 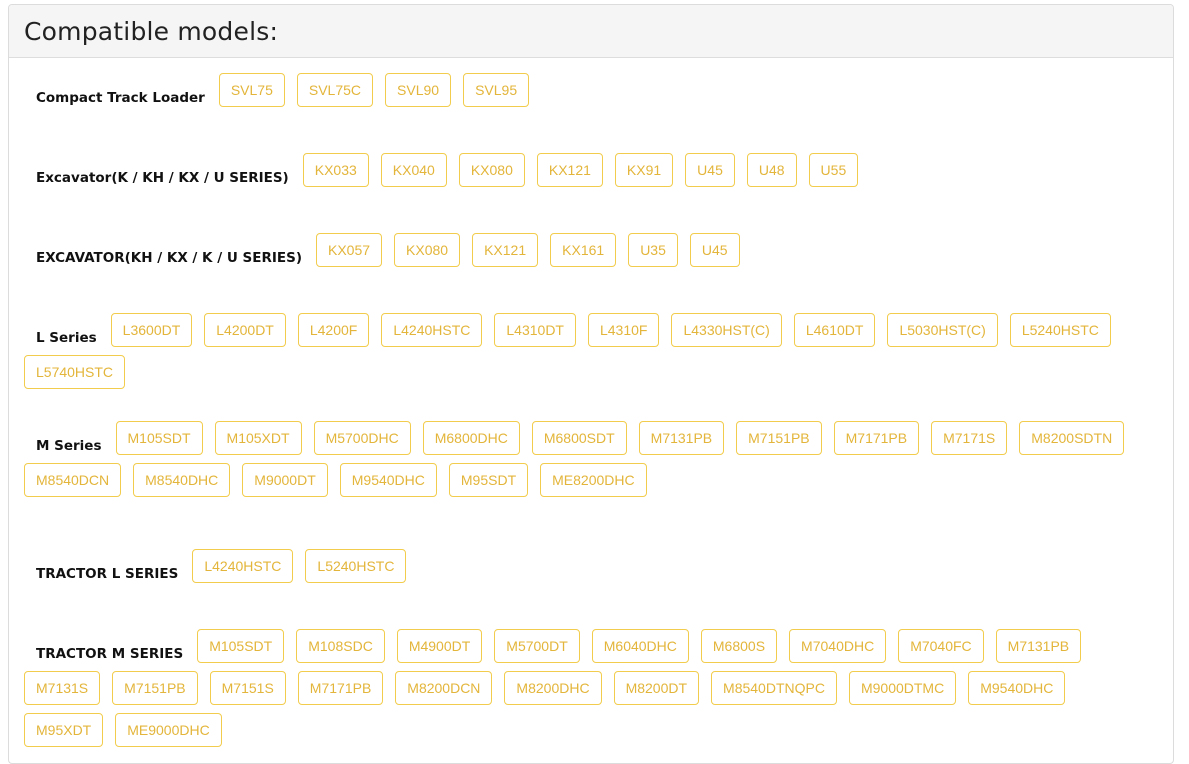 I want to click on model-tag: L4310DT, so click(x=535, y=330).